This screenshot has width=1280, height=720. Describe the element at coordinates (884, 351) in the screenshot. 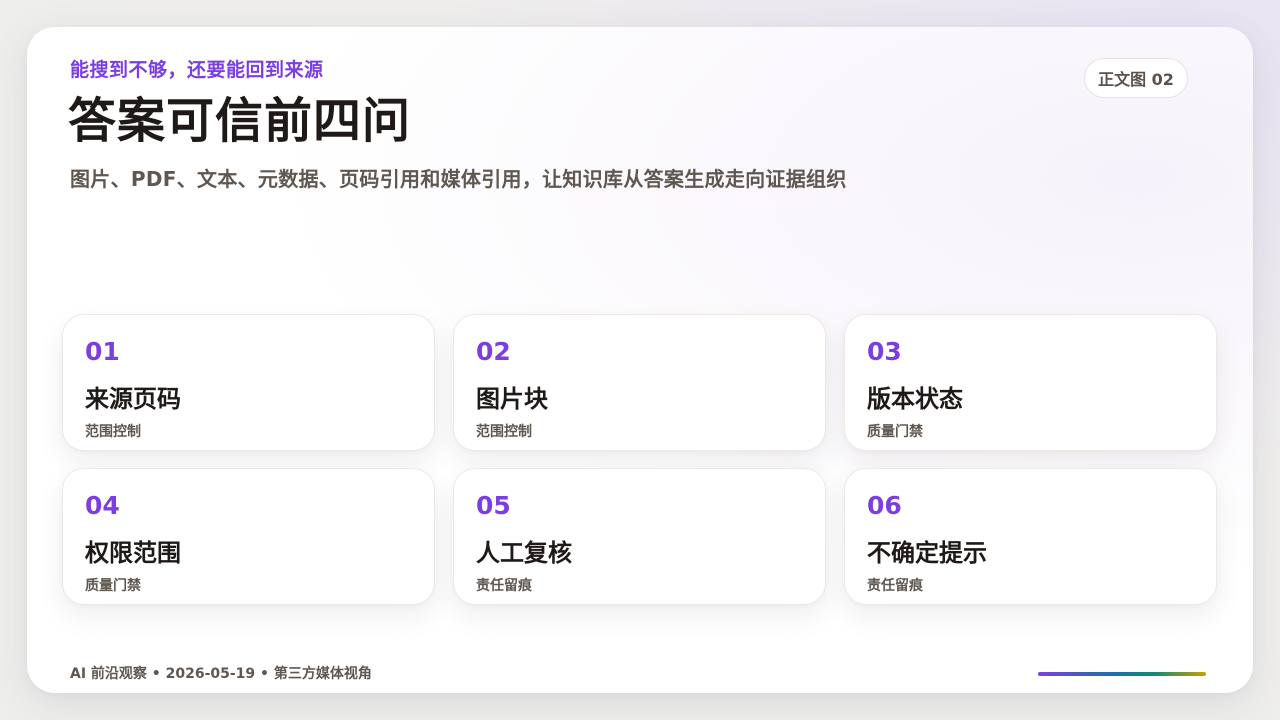

I see `card-number: 03` at that location.